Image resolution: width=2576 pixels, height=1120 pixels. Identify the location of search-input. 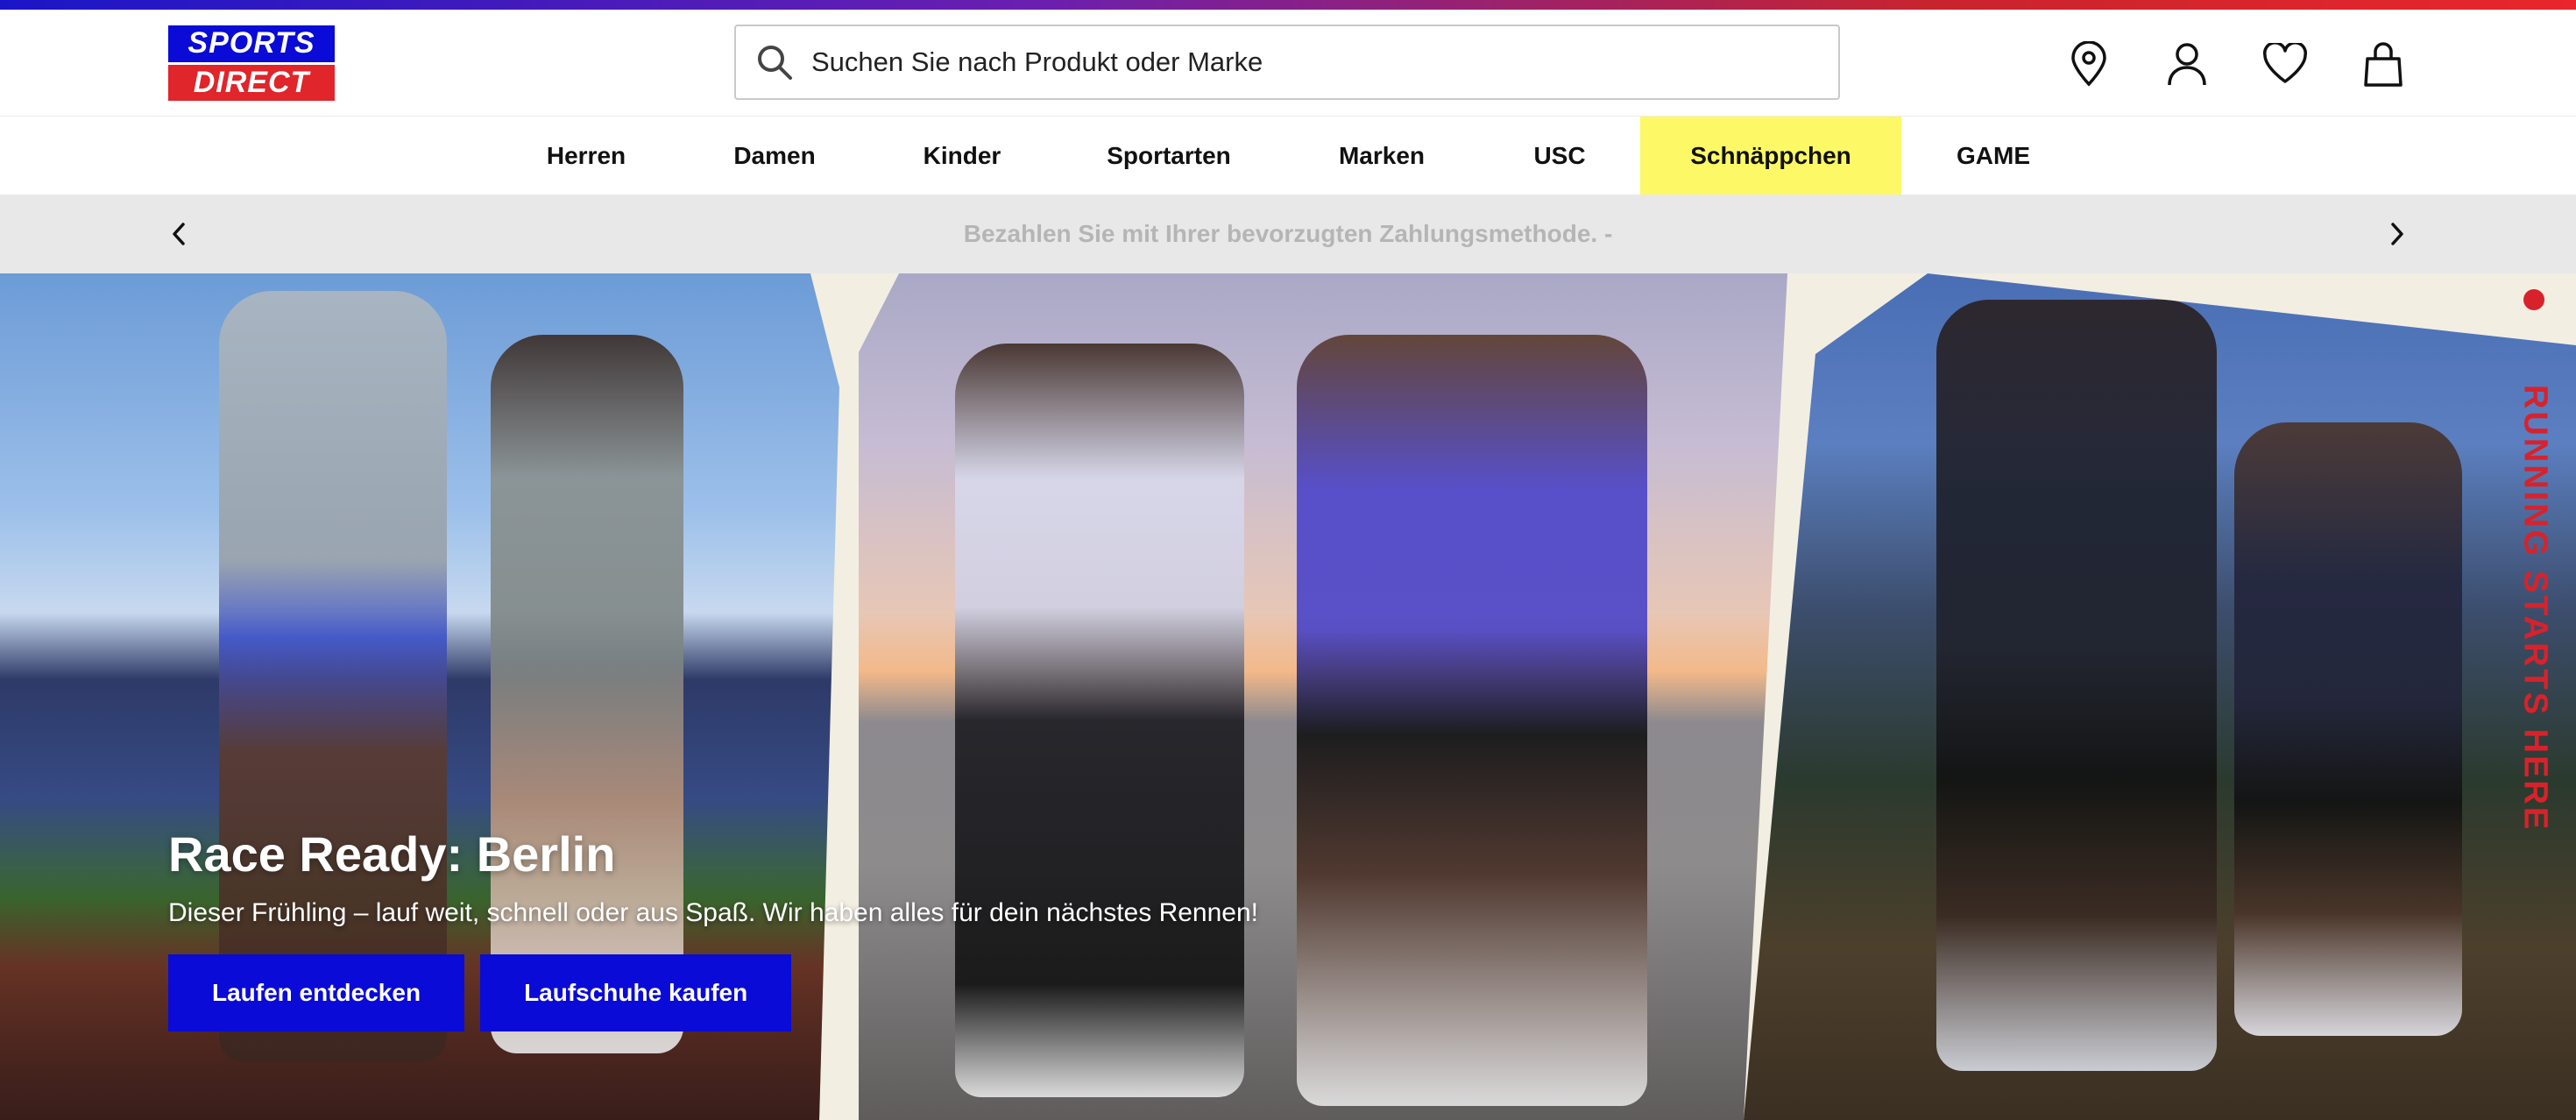
(1293, 62).